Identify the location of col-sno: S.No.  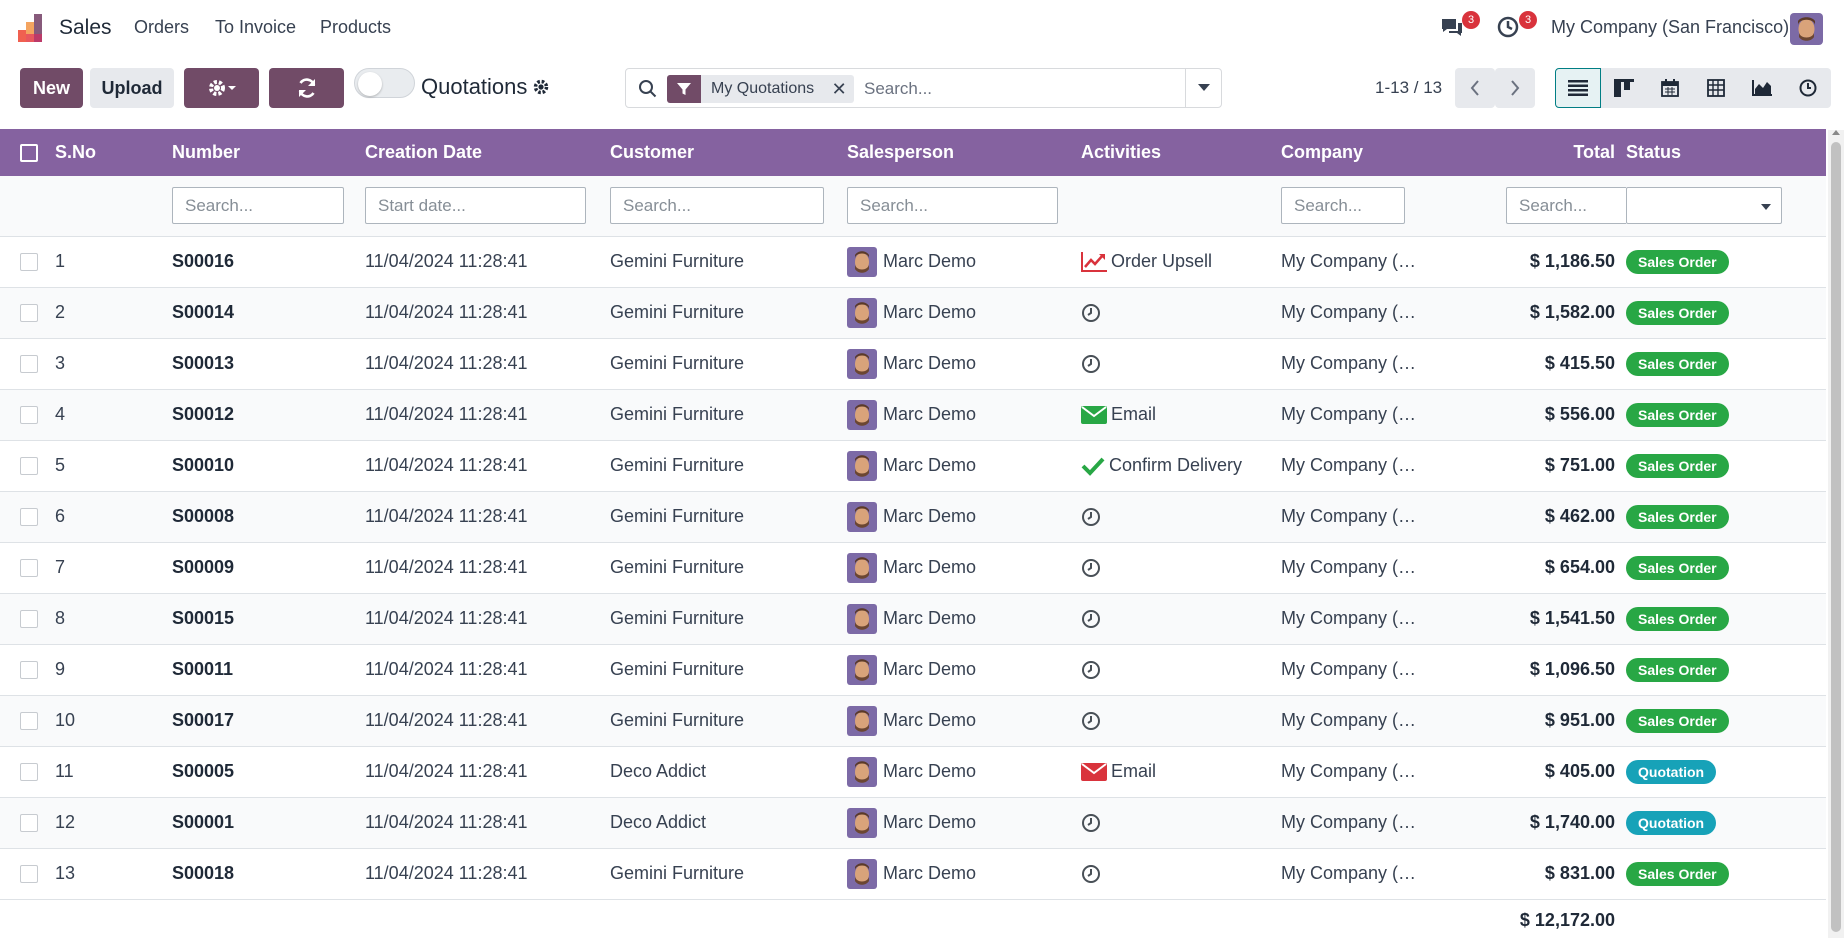
(113, 152).